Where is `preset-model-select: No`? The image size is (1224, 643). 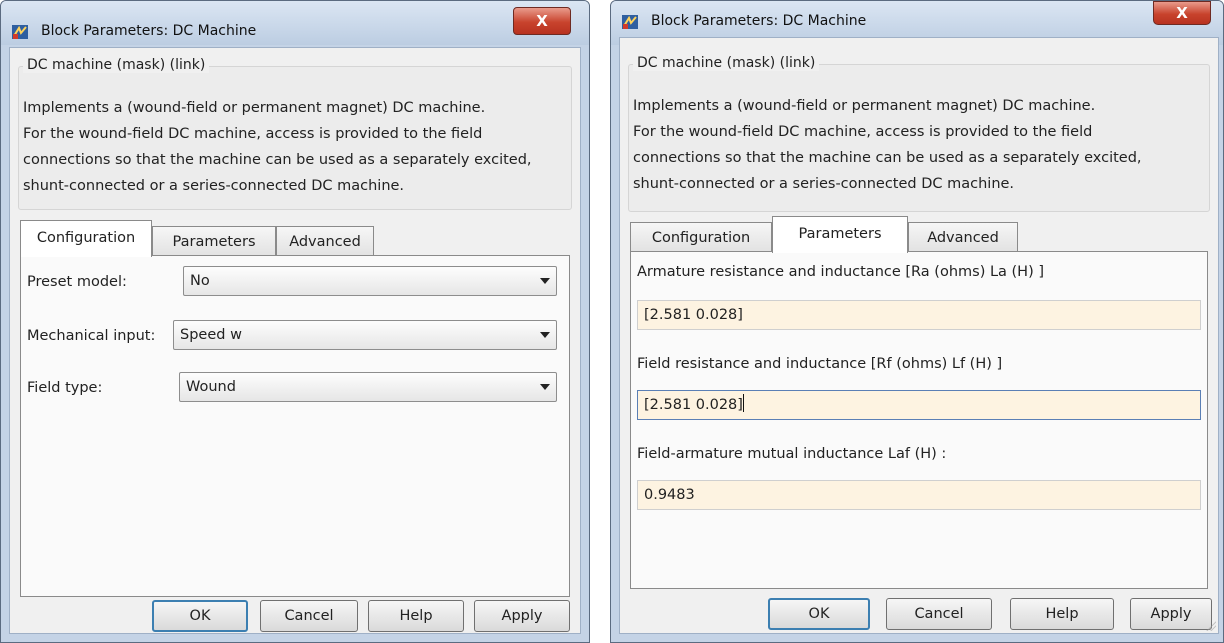 preset-model-select: No is located at coordinates (370, 281).